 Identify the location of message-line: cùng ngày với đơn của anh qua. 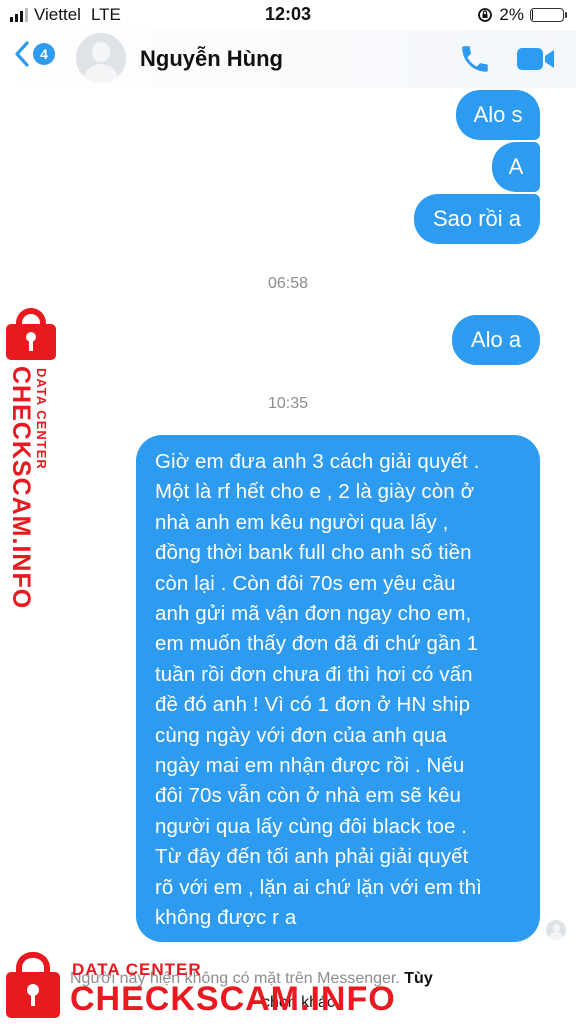
(301, 735).